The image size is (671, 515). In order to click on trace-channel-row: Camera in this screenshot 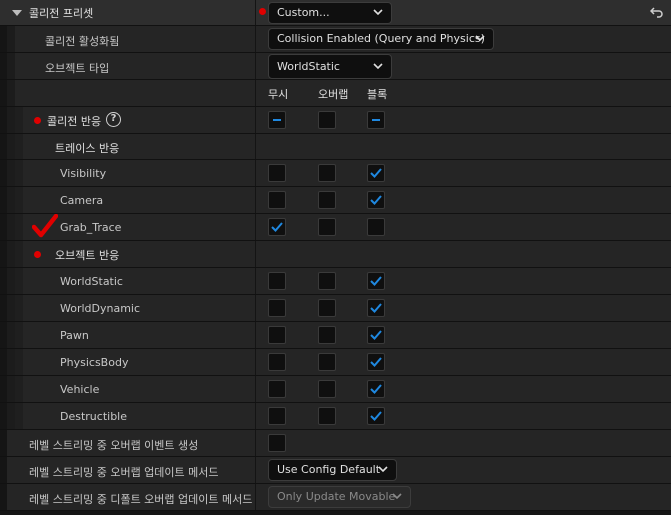, I will do `click(335, 200)`.